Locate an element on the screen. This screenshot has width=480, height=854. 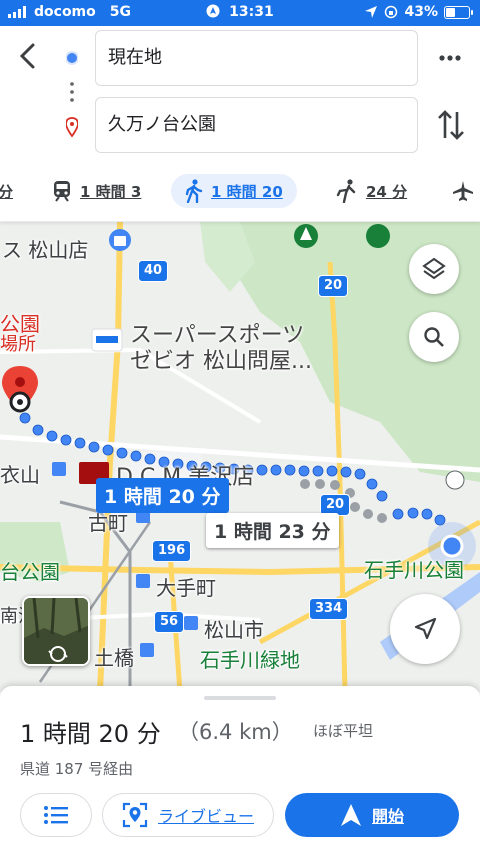
trail-poi-icon is located at coordinates (378, 236).